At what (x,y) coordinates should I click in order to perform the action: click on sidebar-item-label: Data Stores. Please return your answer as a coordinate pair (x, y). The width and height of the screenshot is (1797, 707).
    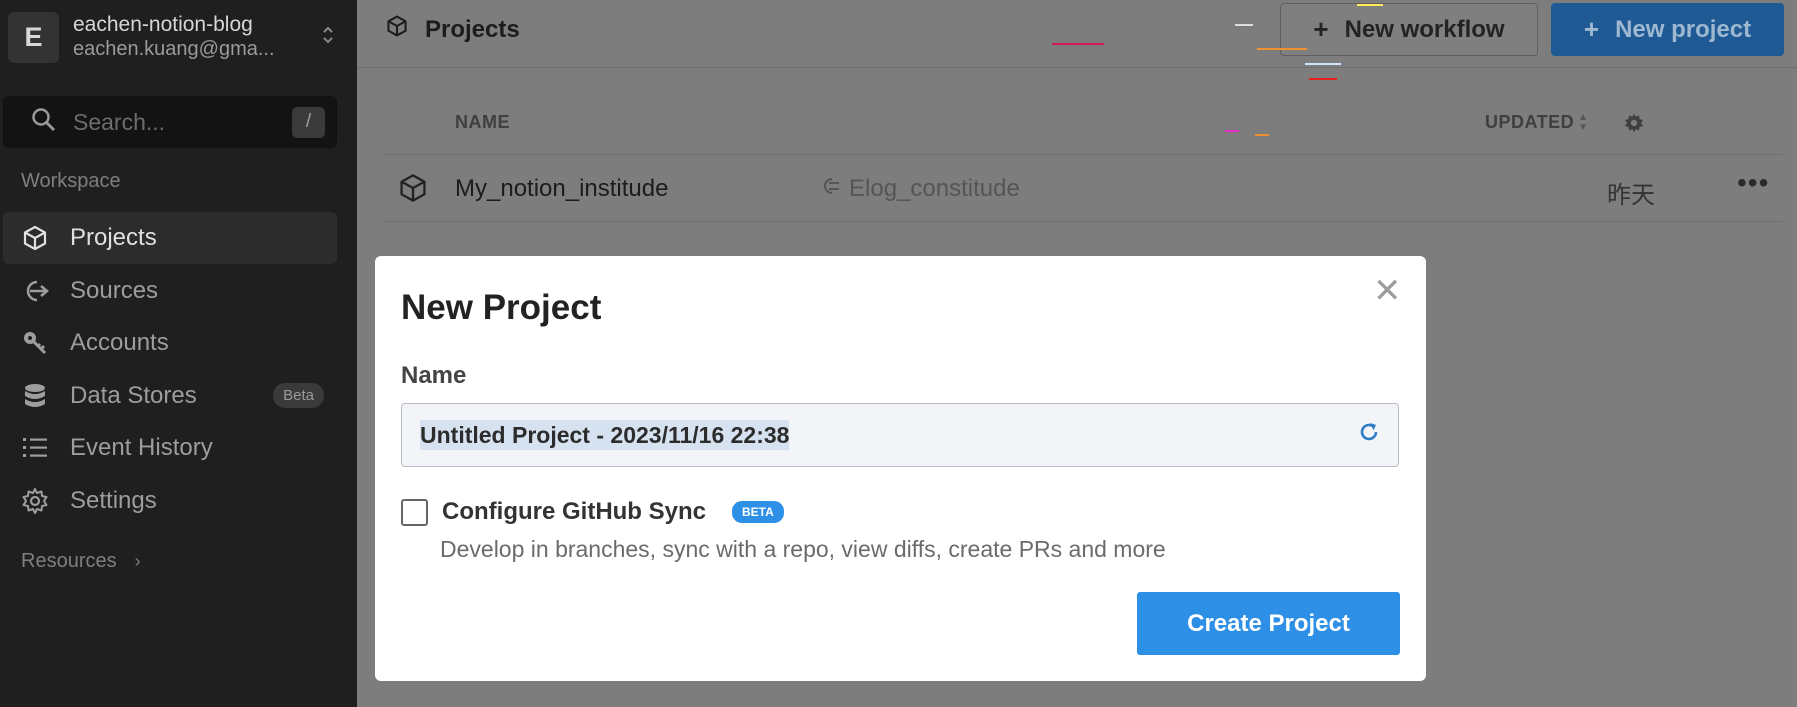
    Looking at the image, I should click on (133, 395).